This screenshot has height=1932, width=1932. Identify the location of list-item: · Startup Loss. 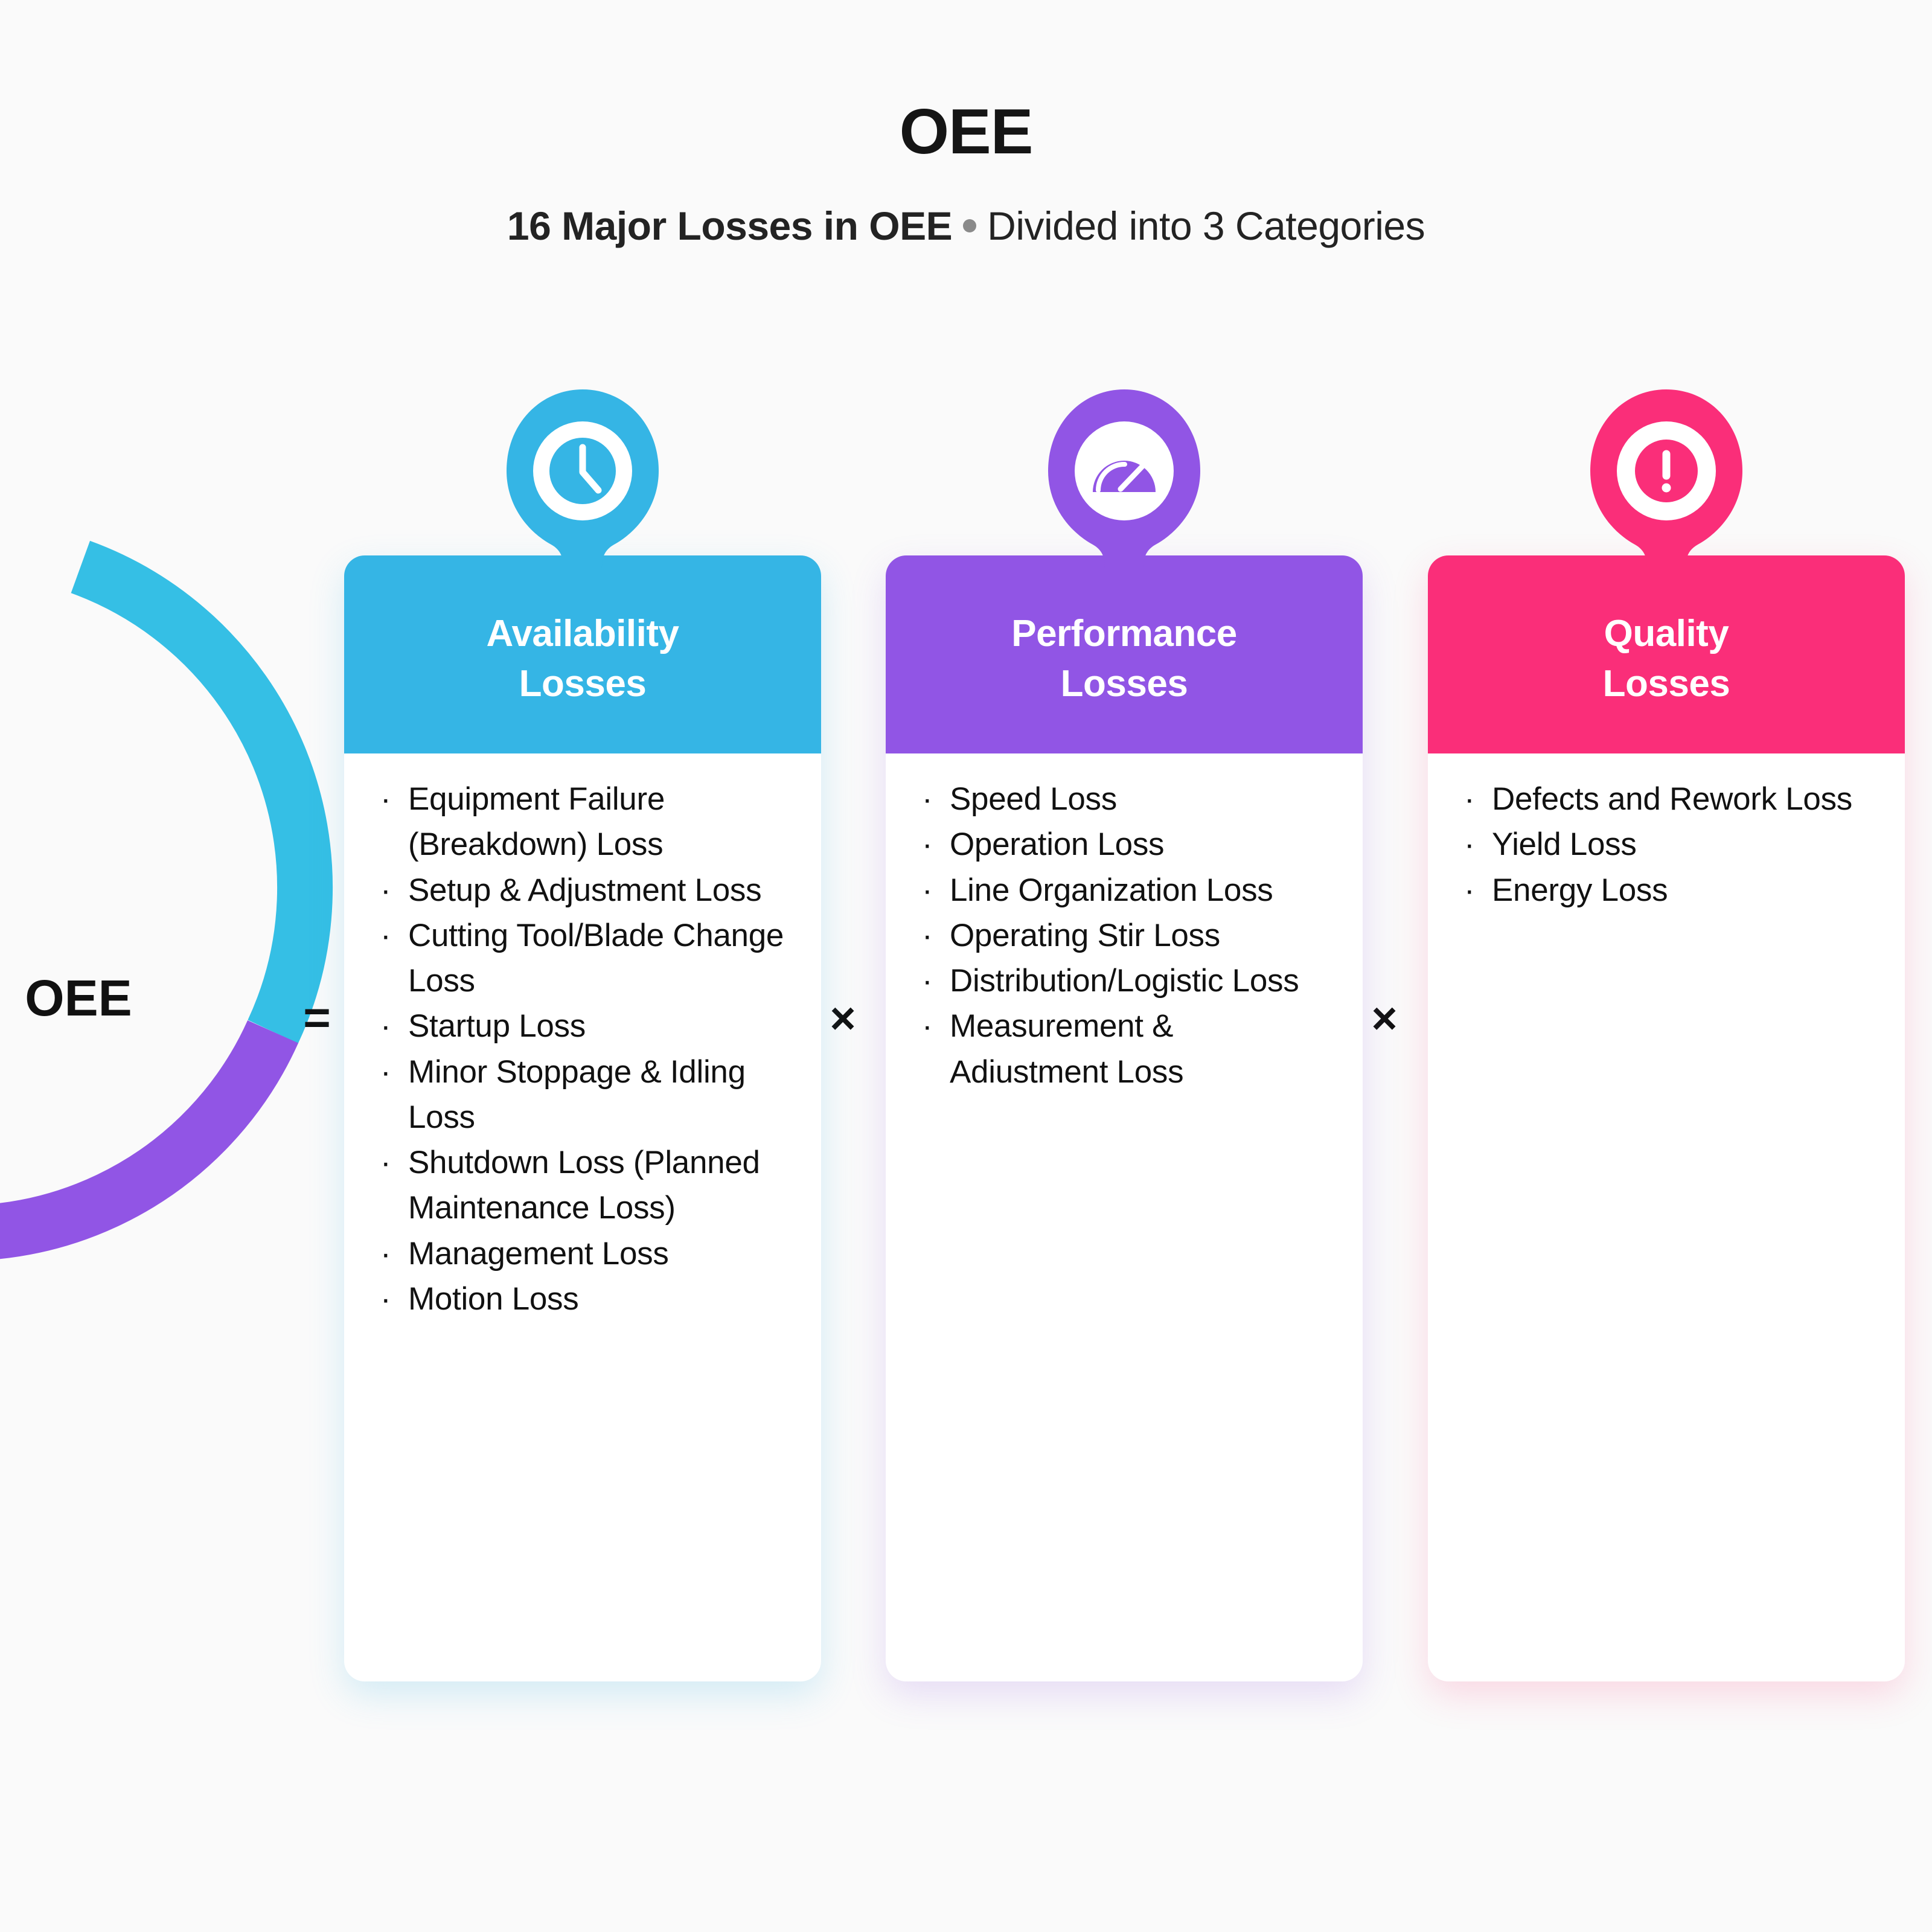
(583, 1026).